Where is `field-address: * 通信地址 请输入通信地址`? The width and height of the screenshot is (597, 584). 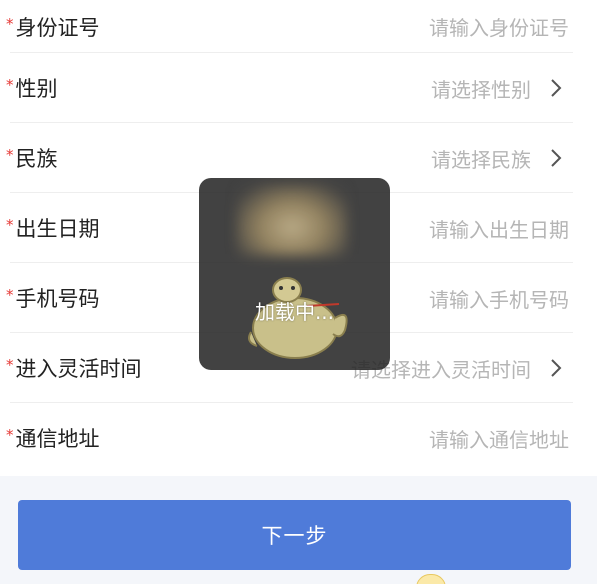 field-address: * 通信地址 请输入通信地址 is located at coordinates (298, 438).